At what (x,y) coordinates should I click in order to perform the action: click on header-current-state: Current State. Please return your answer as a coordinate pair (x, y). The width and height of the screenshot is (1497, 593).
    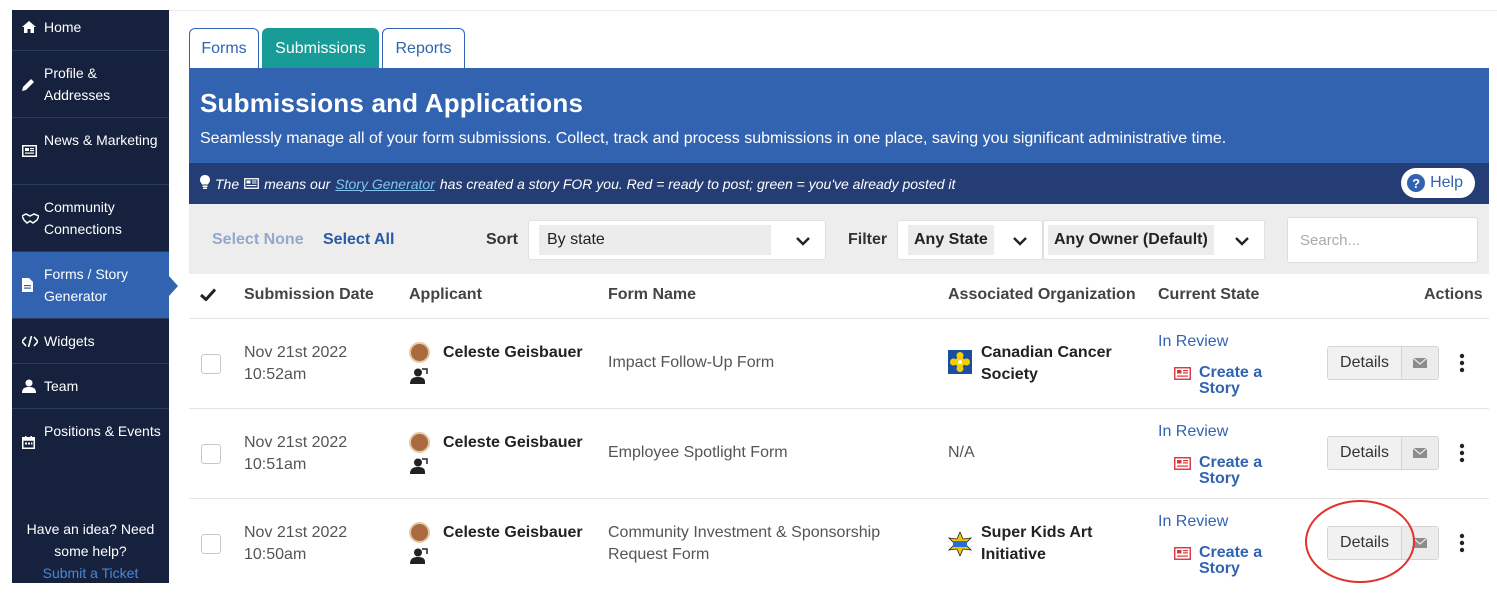
    Looking at the image, I should click on (1208, 295).